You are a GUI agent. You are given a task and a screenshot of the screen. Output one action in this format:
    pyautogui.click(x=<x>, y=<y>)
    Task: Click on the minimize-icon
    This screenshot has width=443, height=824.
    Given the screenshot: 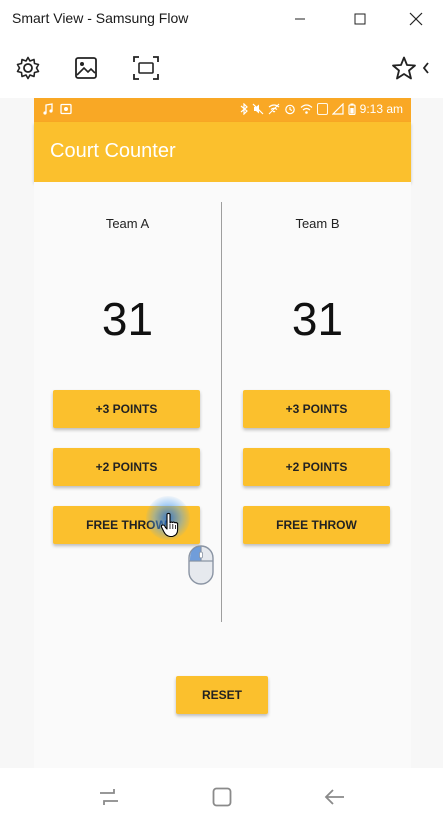 What is the action you would take?
    pyautogui.click(x=300, y=19)
    